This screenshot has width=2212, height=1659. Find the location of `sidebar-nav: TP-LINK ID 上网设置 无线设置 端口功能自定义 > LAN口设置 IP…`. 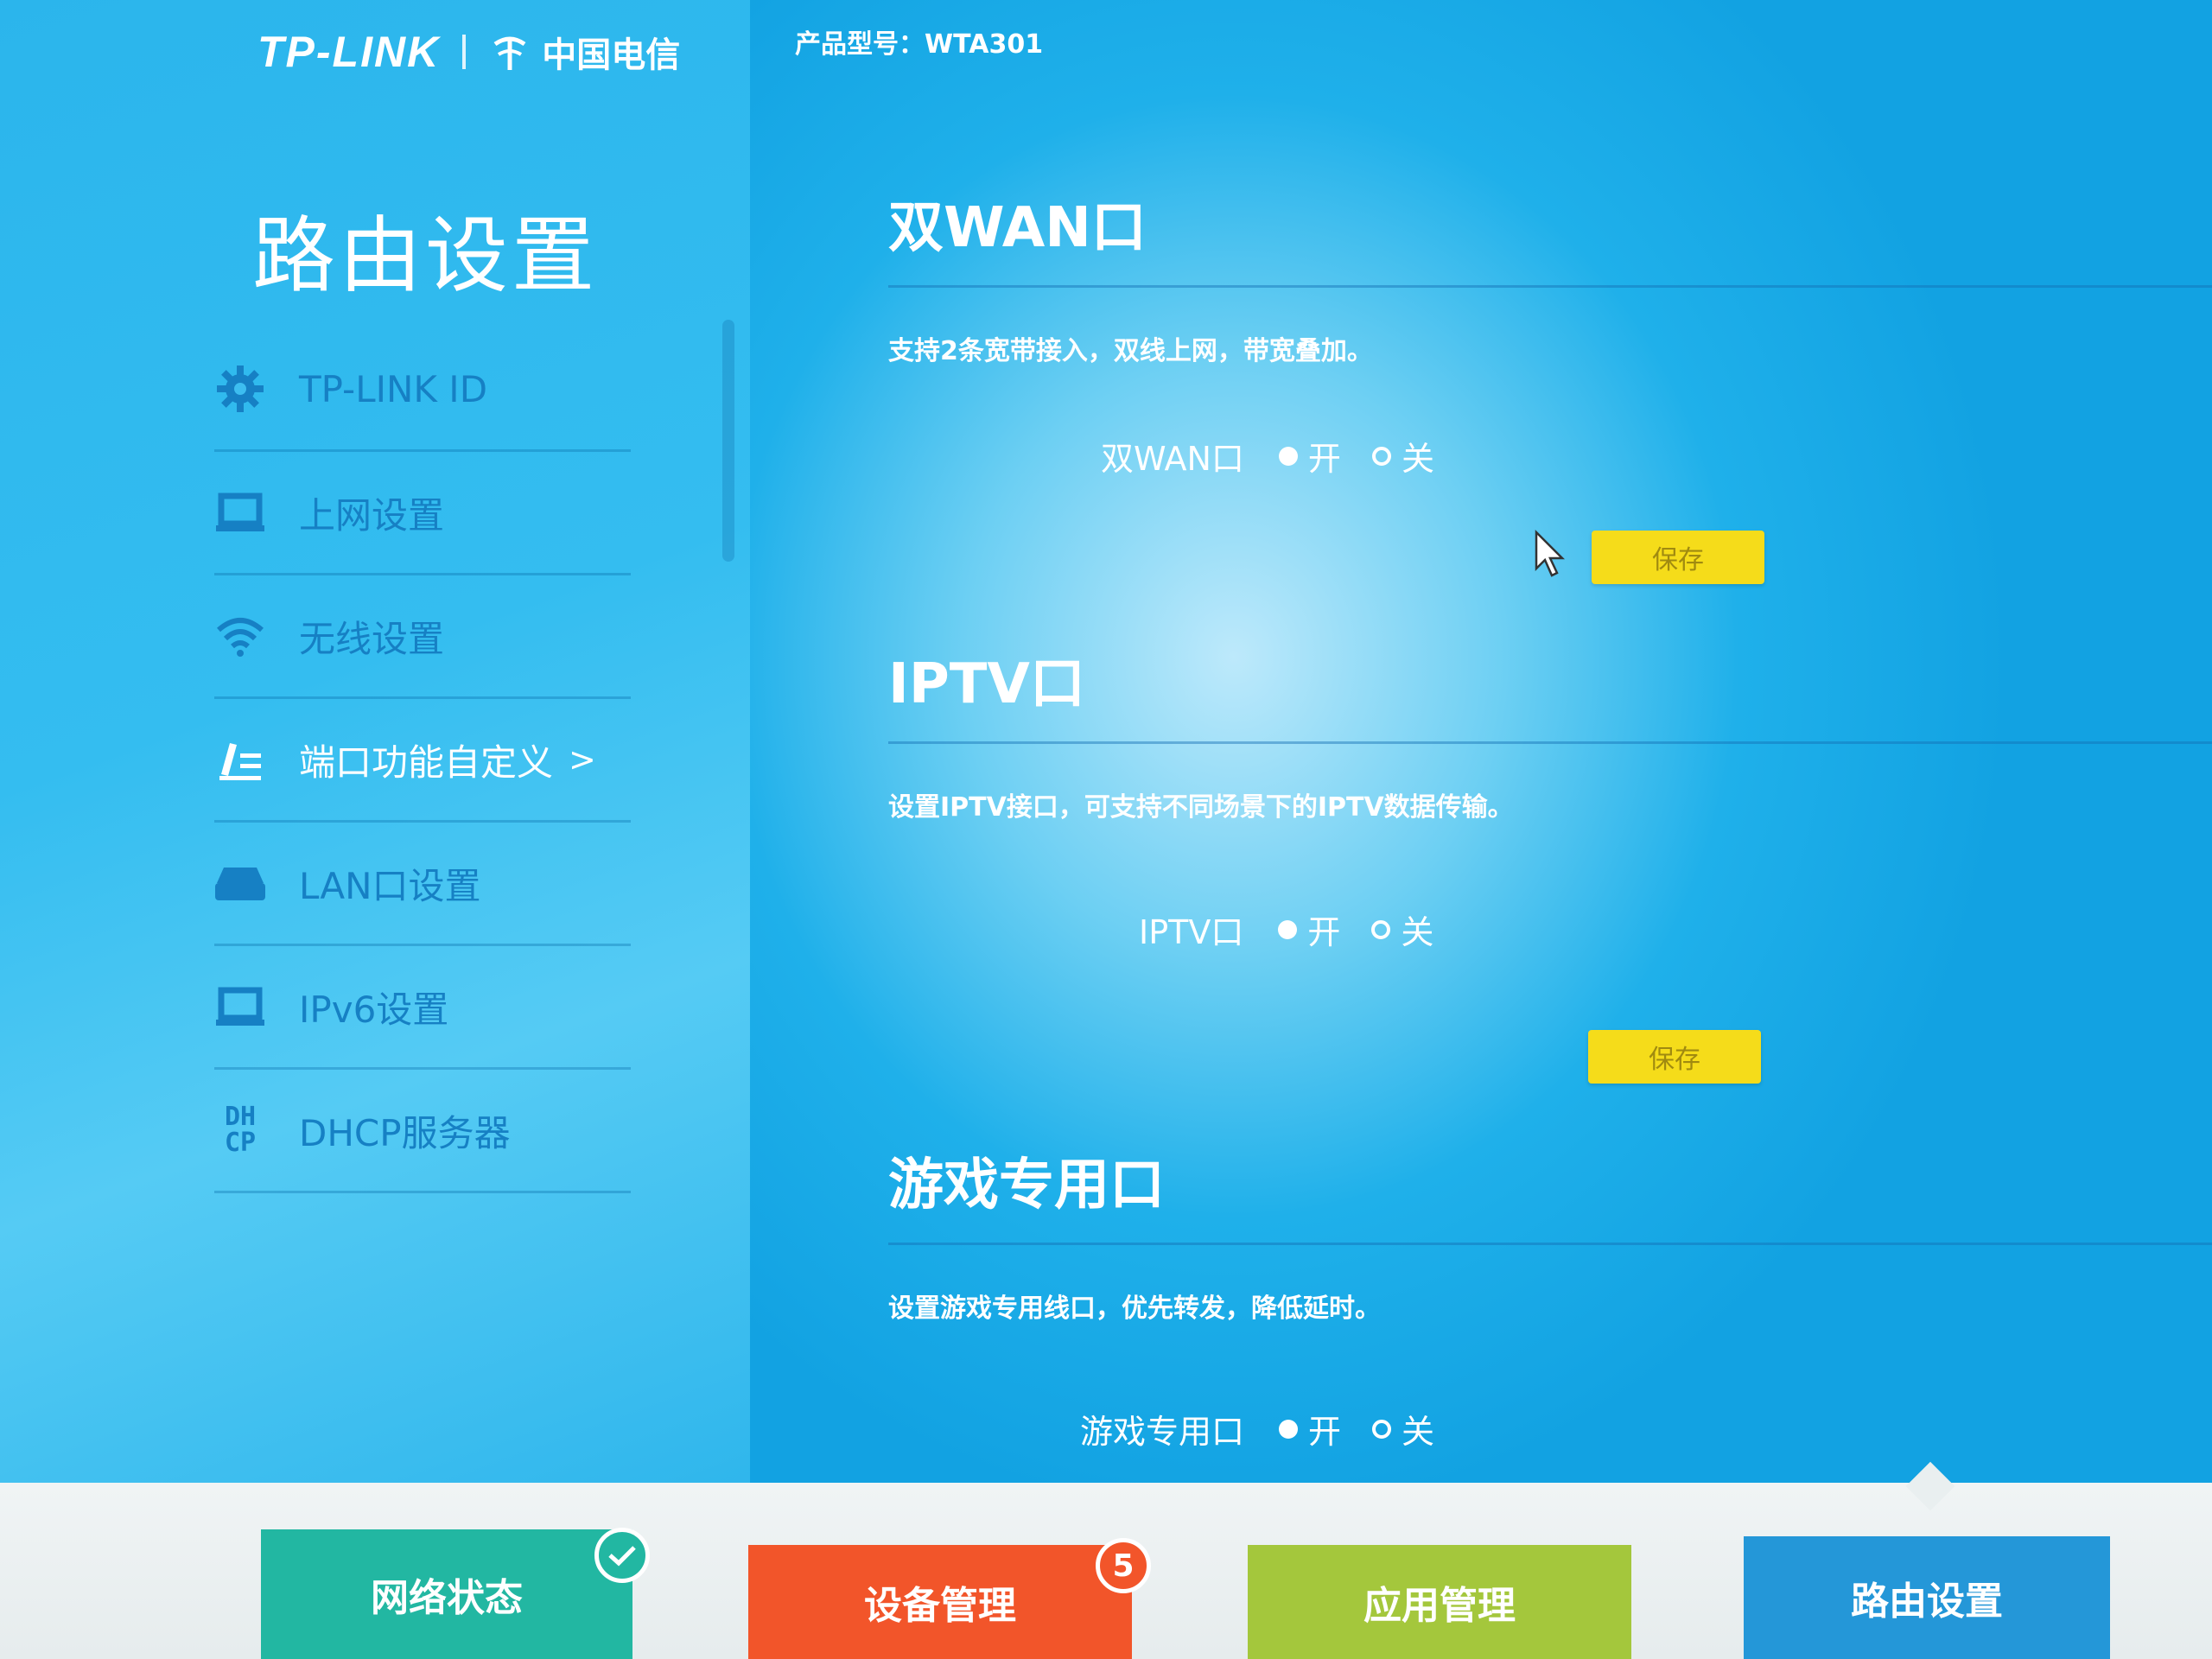

sidebar-nav: TP-LINK ID 上网设置 无线设置 端口功能自定义 > LAN口设置 IP… is located at coordinates (422, 760).